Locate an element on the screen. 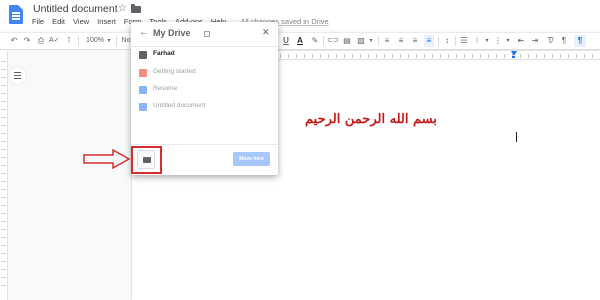 The width and height of the screenshot is (600, 300). ltr-icon: ¶ is located at coordinates (564, 41).